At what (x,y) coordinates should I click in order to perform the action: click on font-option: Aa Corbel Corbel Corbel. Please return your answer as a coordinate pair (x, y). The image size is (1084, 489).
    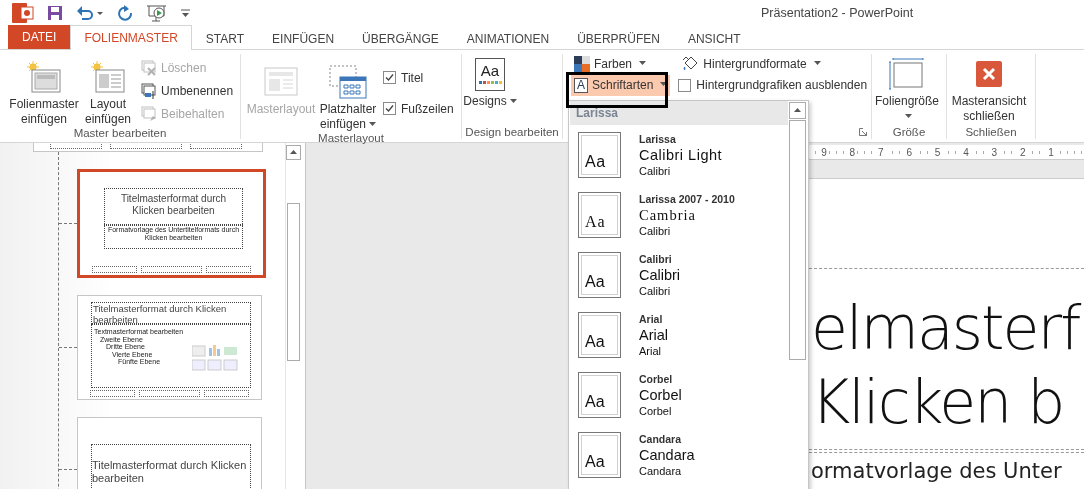
    Looking at the image, I should click on (689, 395).